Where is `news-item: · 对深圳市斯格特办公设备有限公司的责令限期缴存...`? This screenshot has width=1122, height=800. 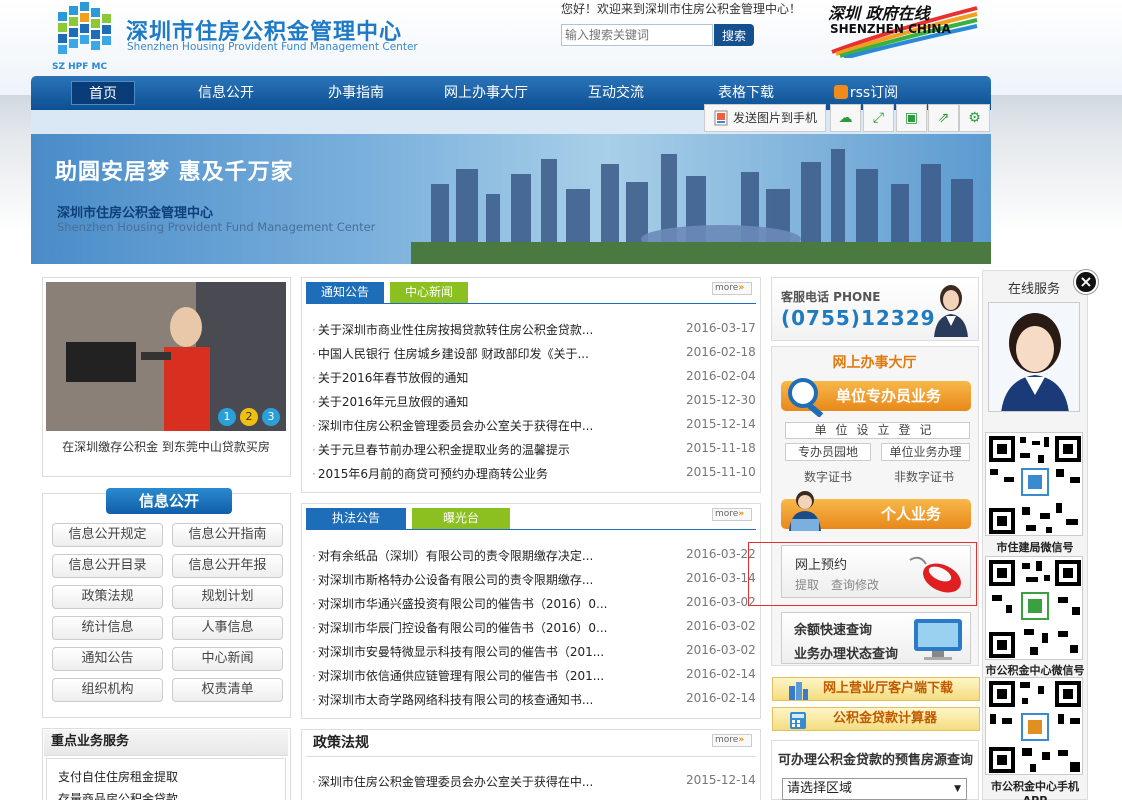
news-item: · 对深圳市斯格特办公设备有限公司的责令限期缴存... is located at coordinates (452, 579).